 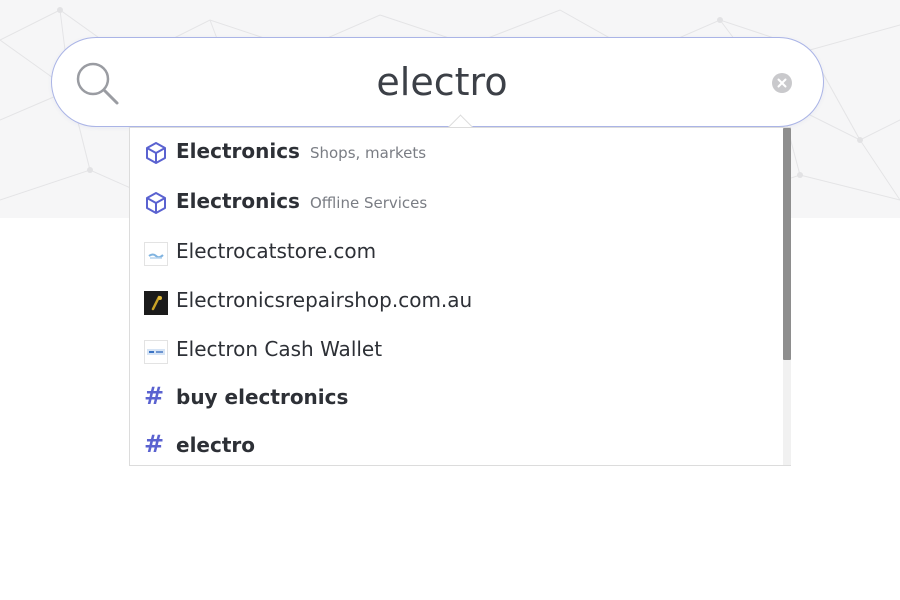 What do you see at coordinates (455, 350) in the screenshot?
I see `suggestion-item: Electron Cash Wallet` at bounding box center [455, 350].